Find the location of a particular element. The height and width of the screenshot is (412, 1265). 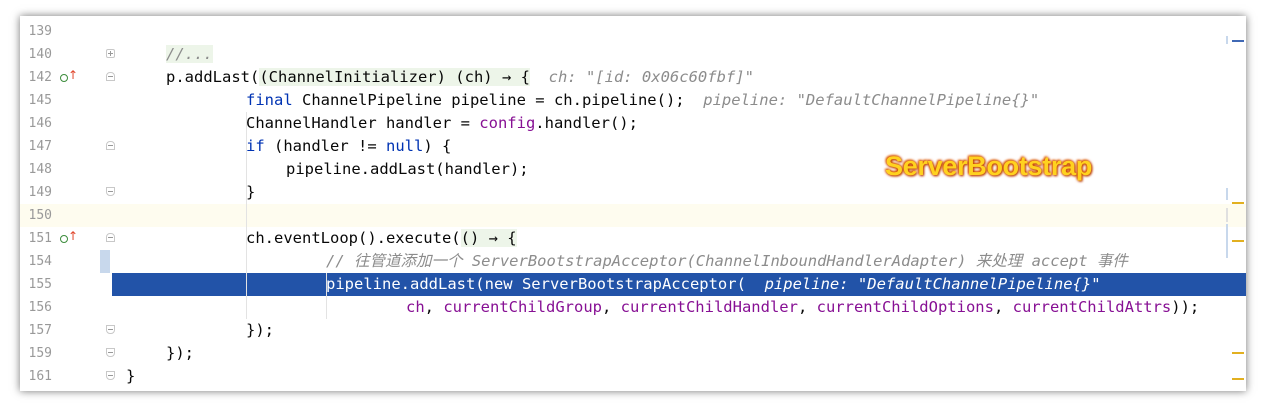

code-text: .handler(); is located at coordinates (586, 123).